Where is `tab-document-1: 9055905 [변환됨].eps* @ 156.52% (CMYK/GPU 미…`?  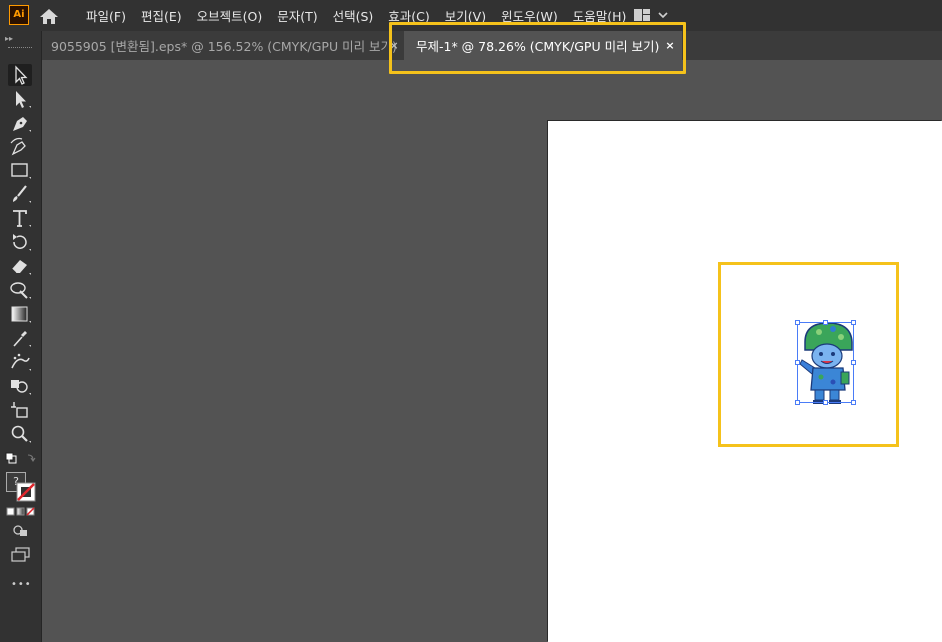
tab-document-1: 9055905 [변환됨].eps* @ 156.52% (CMYK/GPU 미… is located at coordinates (223, 45).